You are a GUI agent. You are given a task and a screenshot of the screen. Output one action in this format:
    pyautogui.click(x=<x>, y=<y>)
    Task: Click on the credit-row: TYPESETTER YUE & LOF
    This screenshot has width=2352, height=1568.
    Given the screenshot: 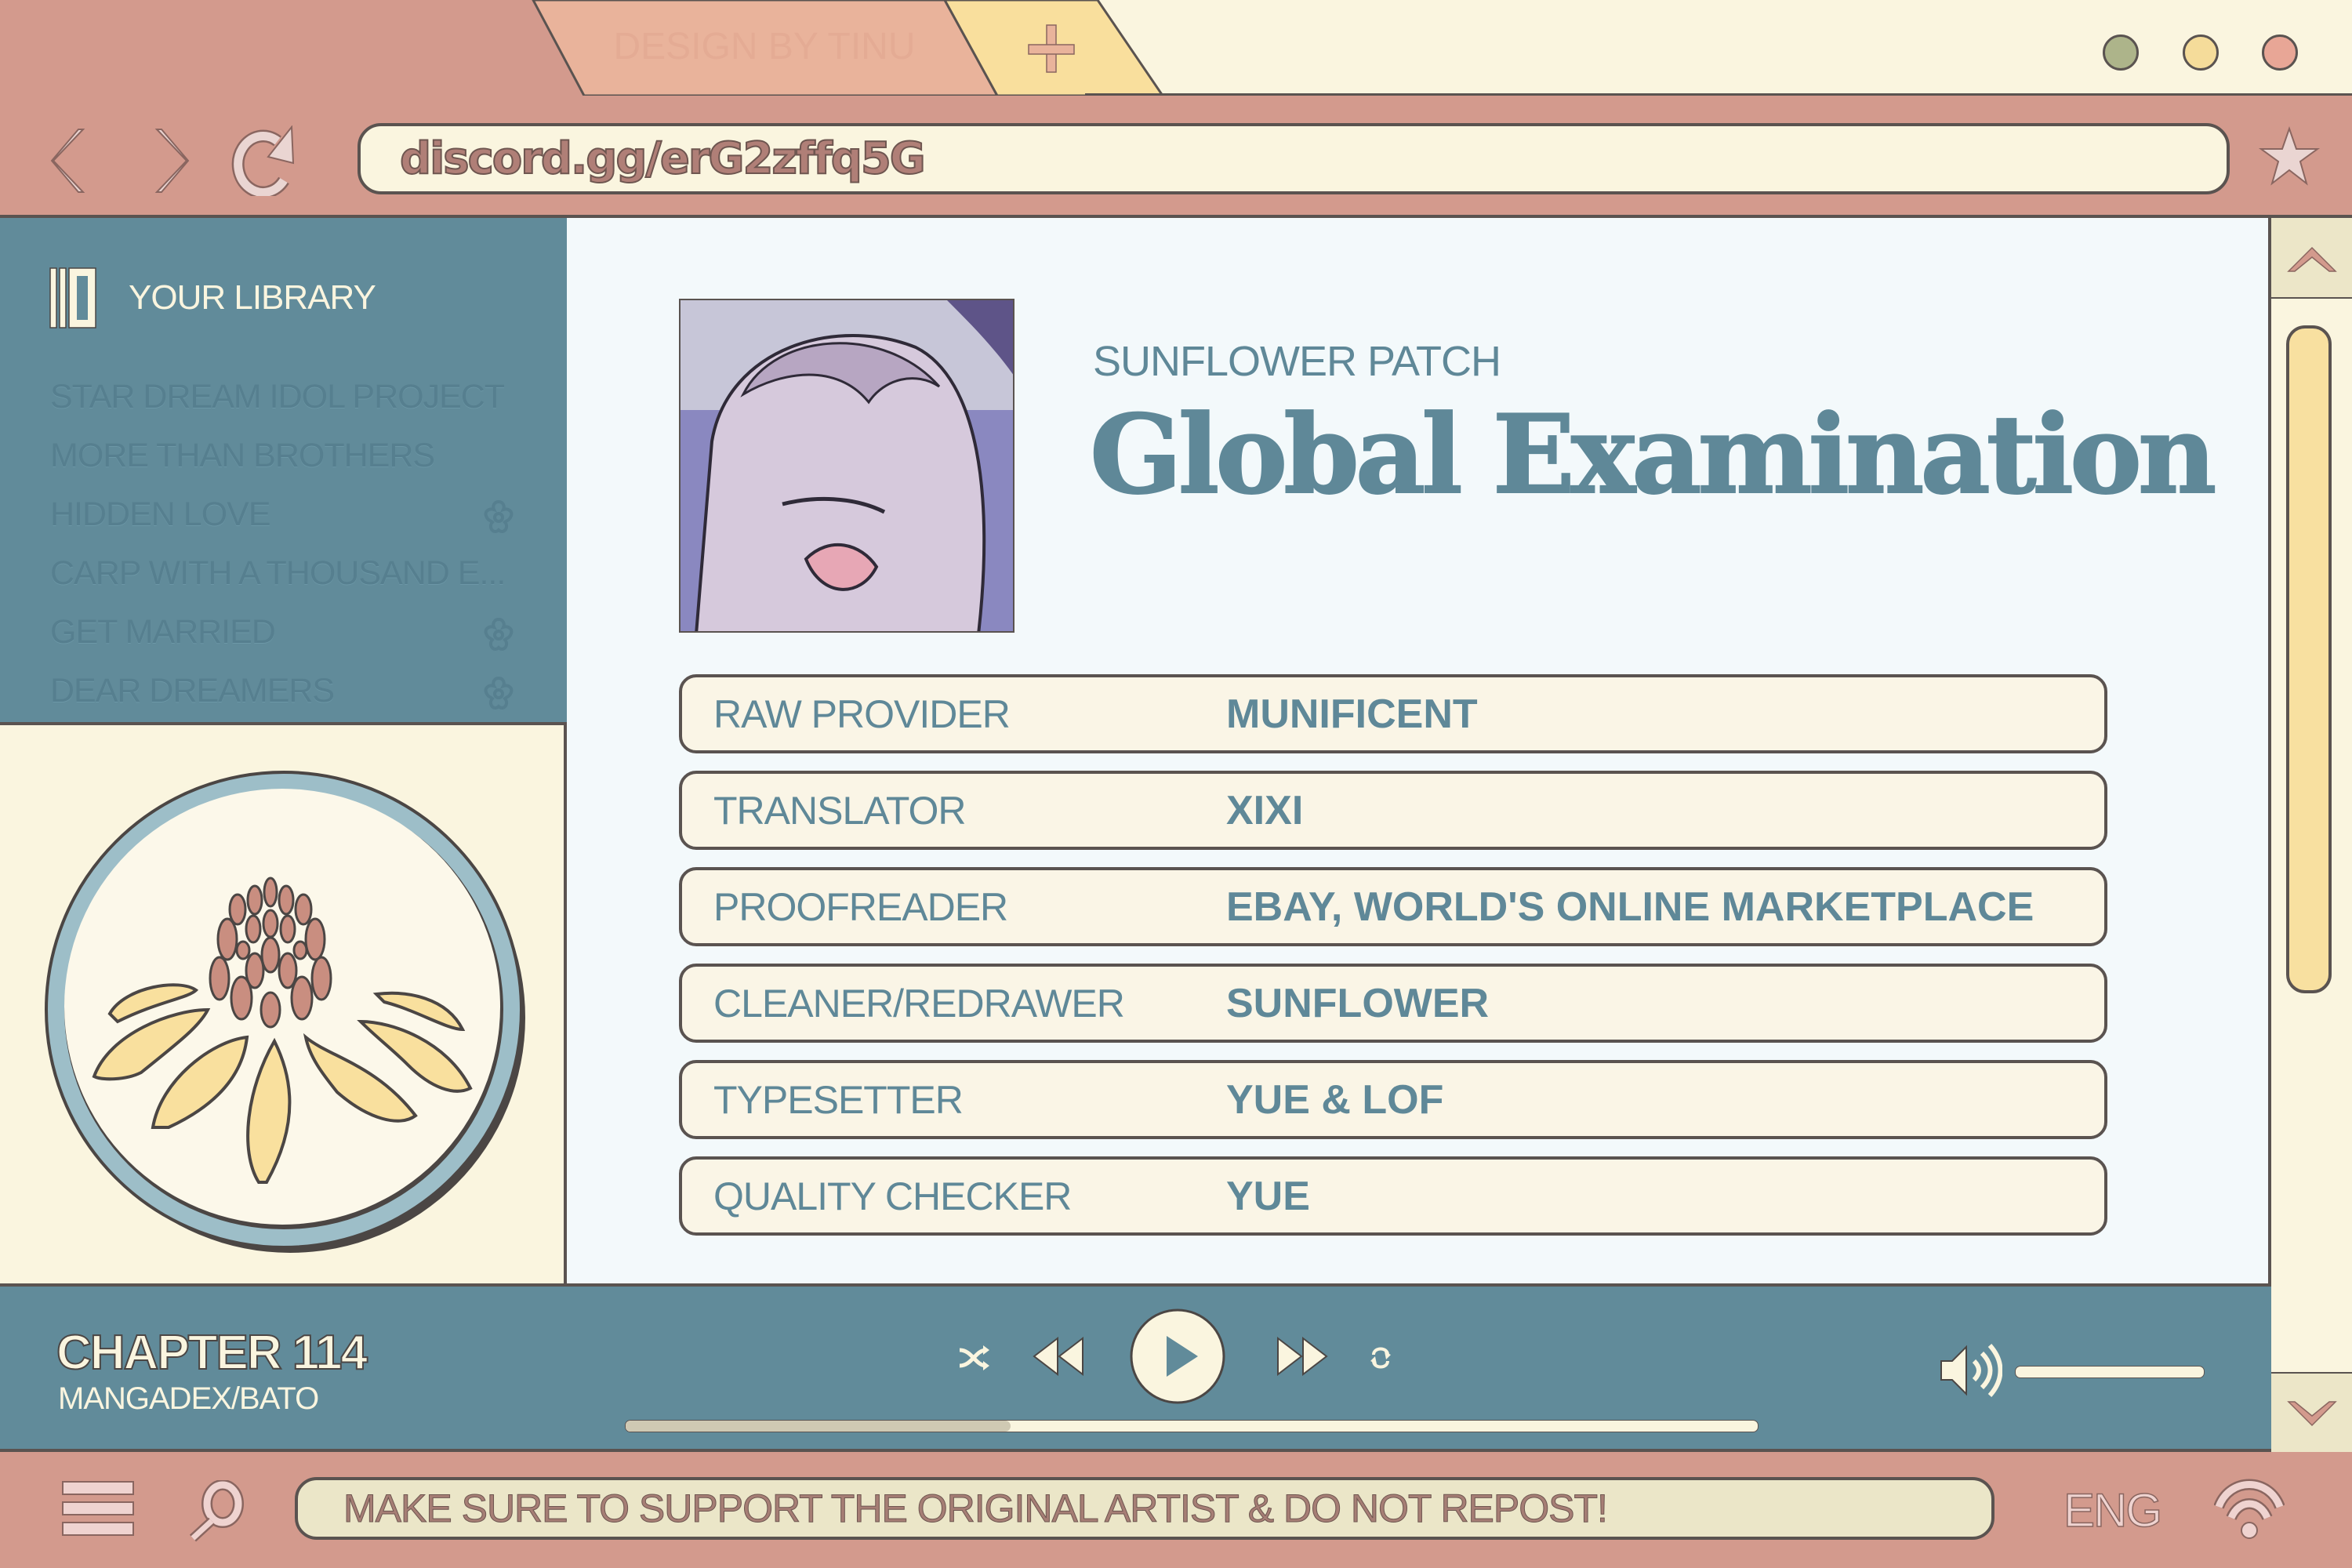 What is the action you would take?
    pyautogui.click(x=1393, y=1099)
    